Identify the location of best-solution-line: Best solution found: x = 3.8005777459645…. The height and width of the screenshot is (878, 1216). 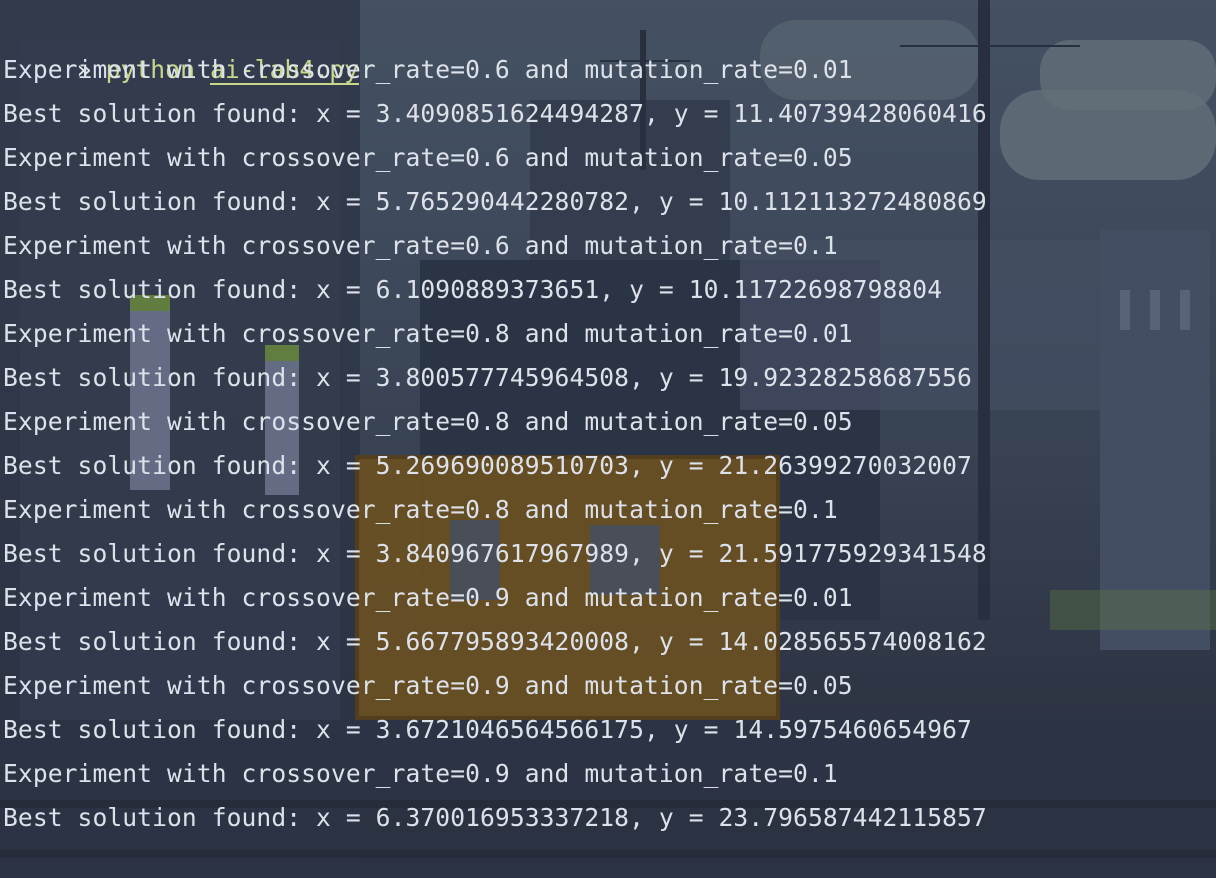
(487, 377).